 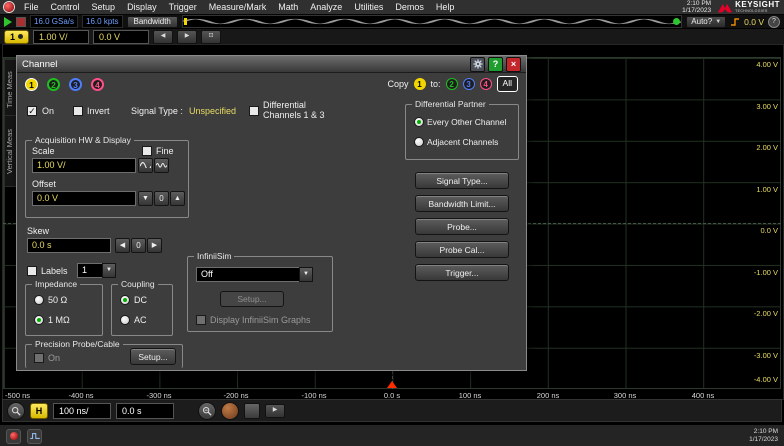 What do you see at coordinates (163, 36) in the screenshot?
I see `channel-prev-icon: ◀` at bounding box center [163, 36].